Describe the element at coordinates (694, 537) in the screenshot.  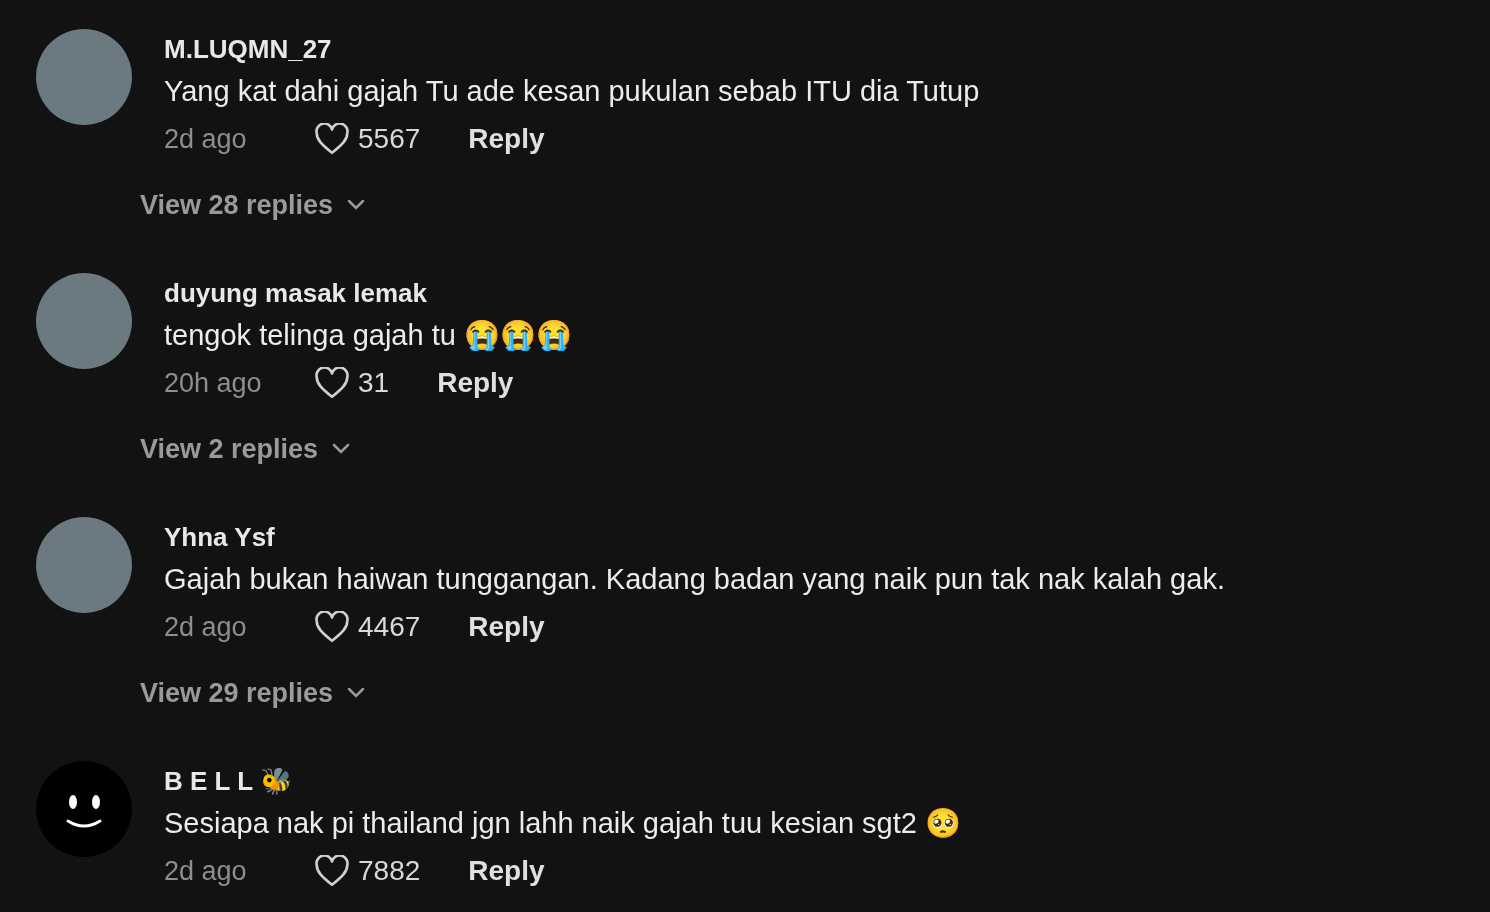
I see `username: Yhna Ysf` at that location.